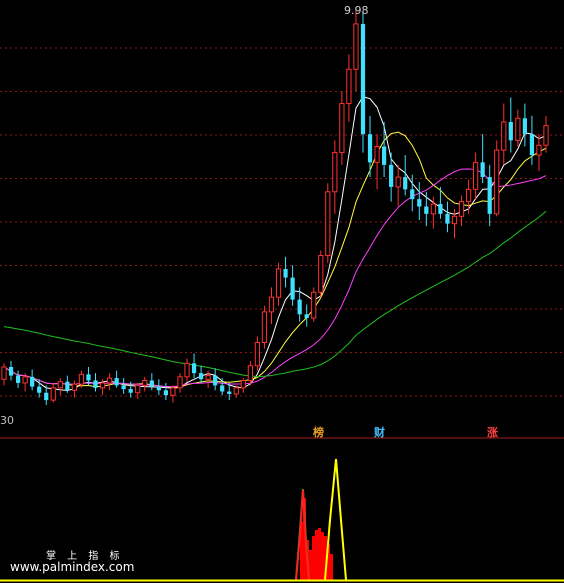 The width and height of the screenshot is (564, 583). I want to click on left-edge-label: 30, so click(7, 420).